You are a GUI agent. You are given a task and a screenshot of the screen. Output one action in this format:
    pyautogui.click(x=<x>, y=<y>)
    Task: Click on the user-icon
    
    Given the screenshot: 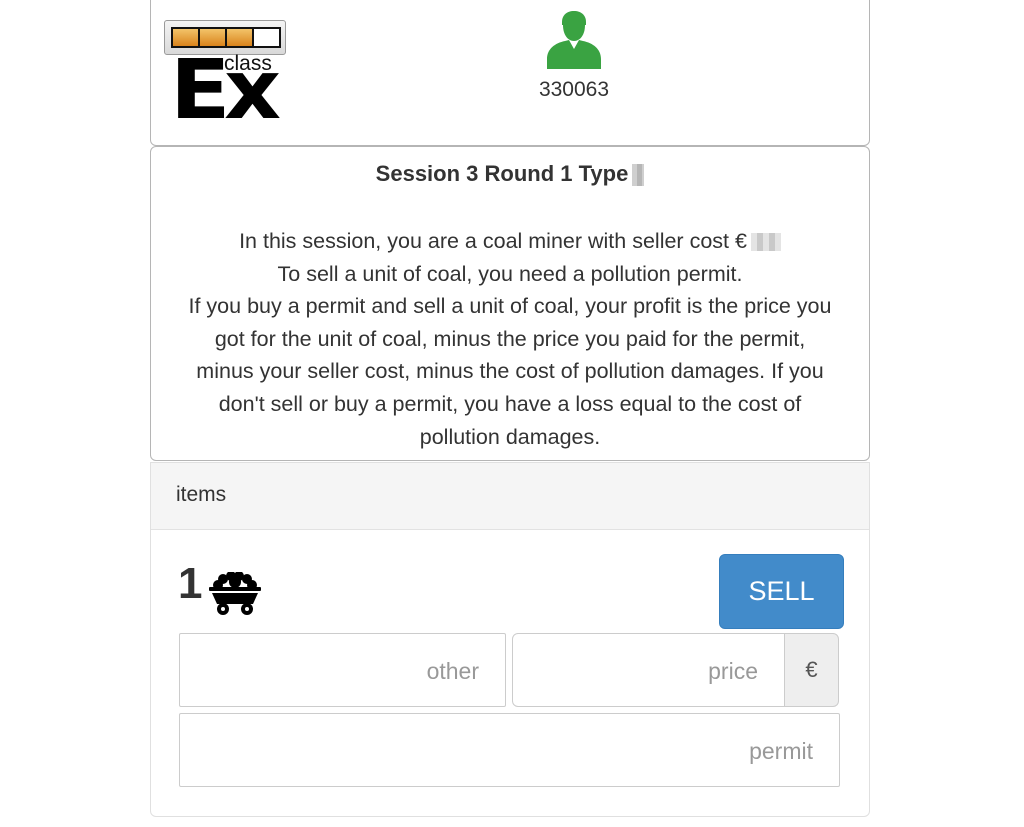 What is the action you would take?
    pyautogui.click(x=574, y=40)
    